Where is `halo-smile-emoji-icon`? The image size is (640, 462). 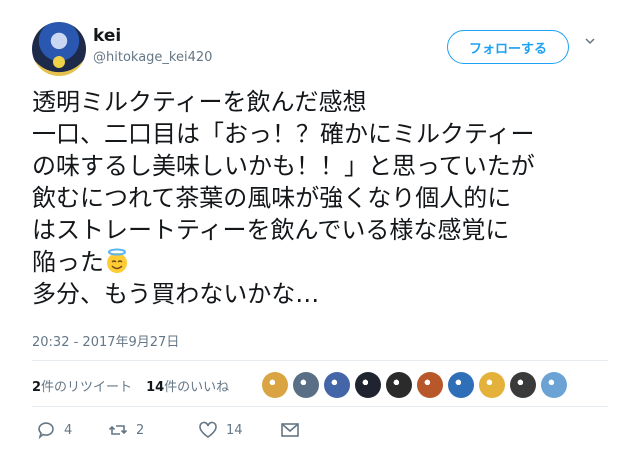 halo-smile-emoji-icon is located at coordinates (117, 260).